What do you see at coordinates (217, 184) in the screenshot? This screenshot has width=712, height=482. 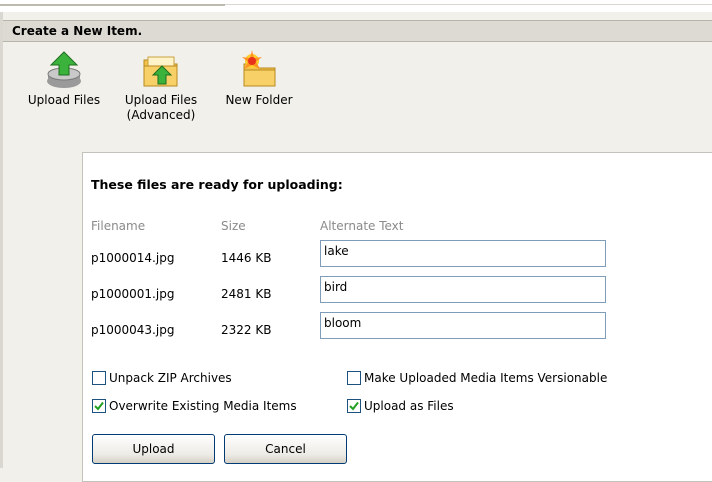 I see `ready-heading: These files are ready for uploading:` at bounding box center [217, 184].